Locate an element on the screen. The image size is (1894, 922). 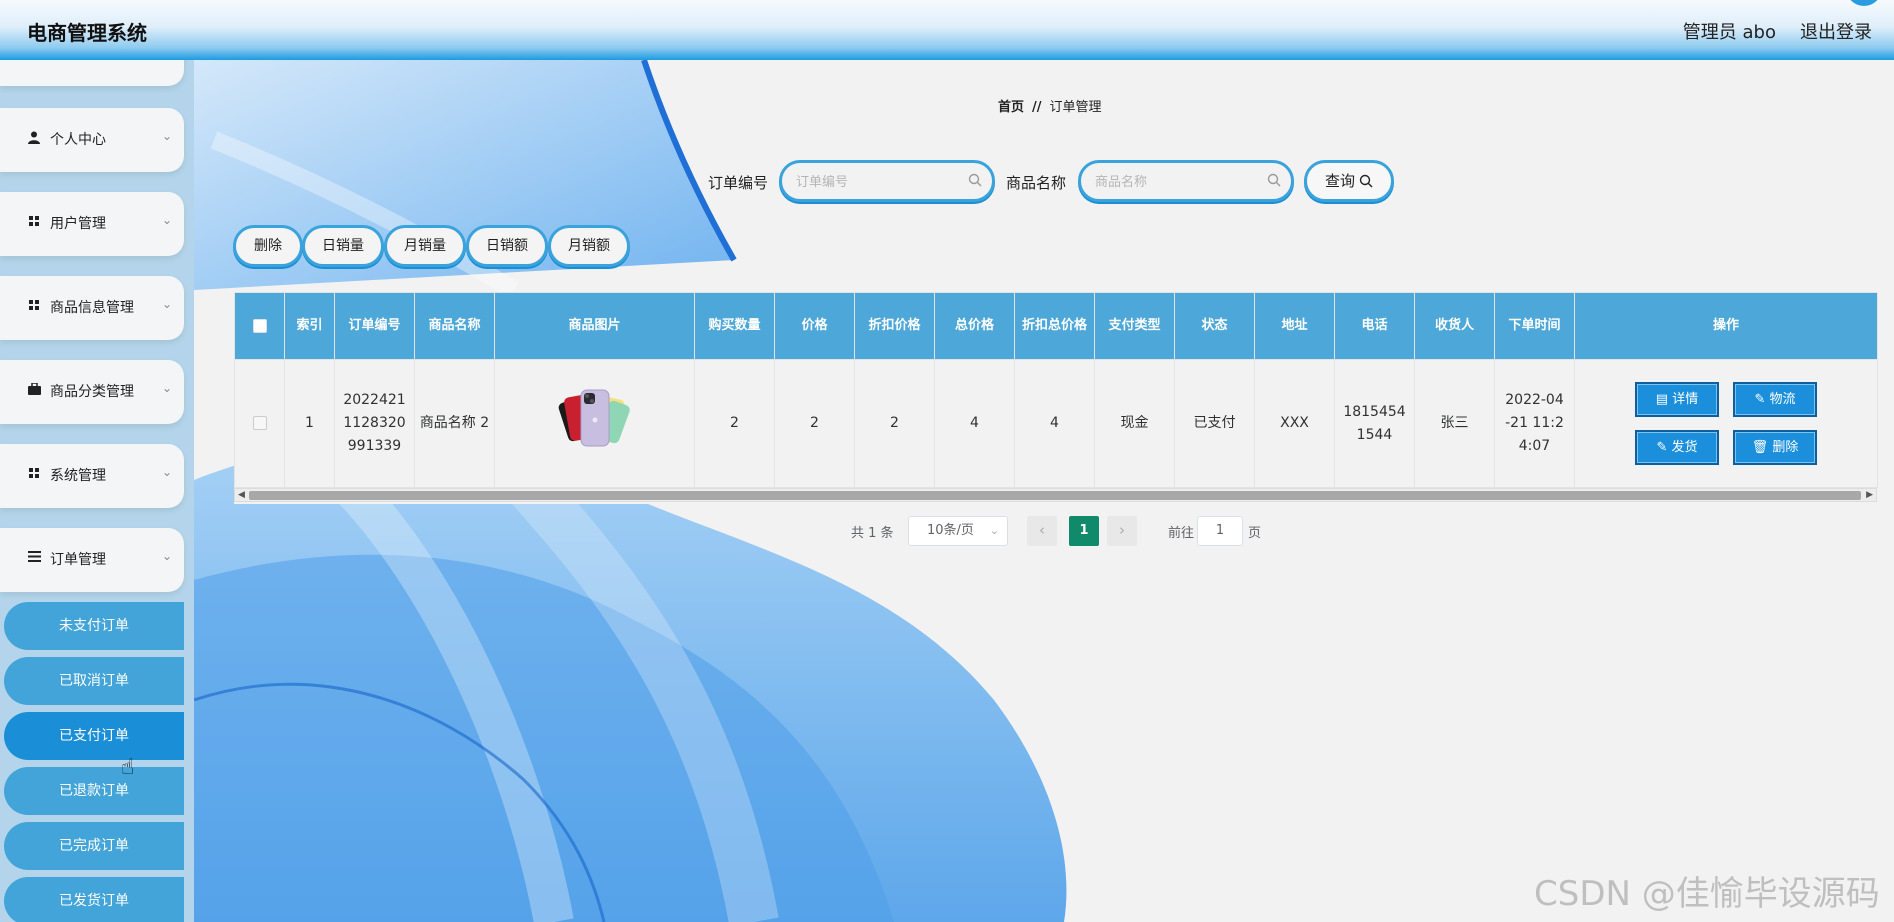
scroll-left-icon: ◀ is located at coordinates (241, 495).